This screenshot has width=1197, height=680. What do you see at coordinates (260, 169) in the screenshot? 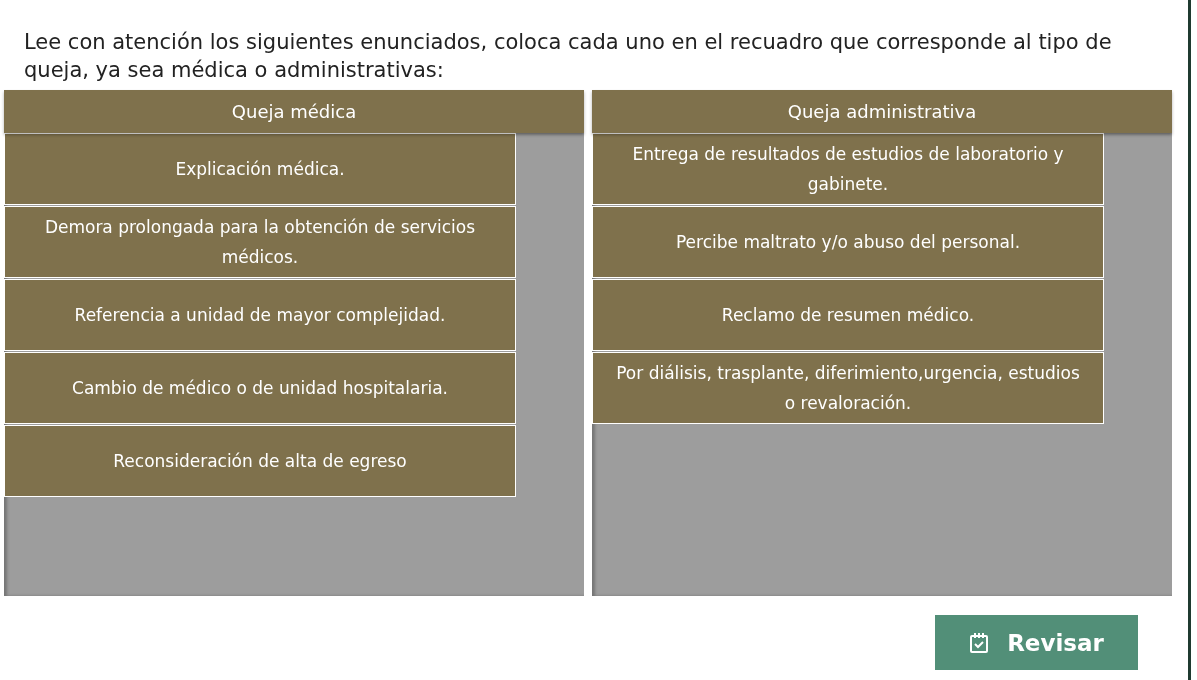
I see `draggable-card: Explicación médica.` at bounding box center [260, 169].